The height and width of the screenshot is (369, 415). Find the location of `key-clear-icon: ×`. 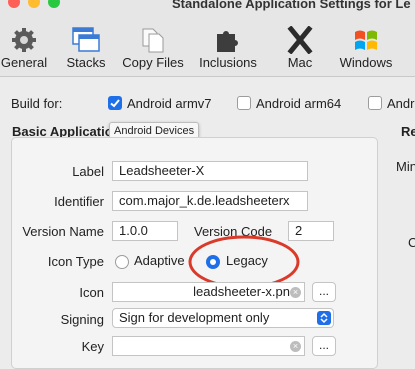

key-clear-icon: × is located at coordinates (295, 346).